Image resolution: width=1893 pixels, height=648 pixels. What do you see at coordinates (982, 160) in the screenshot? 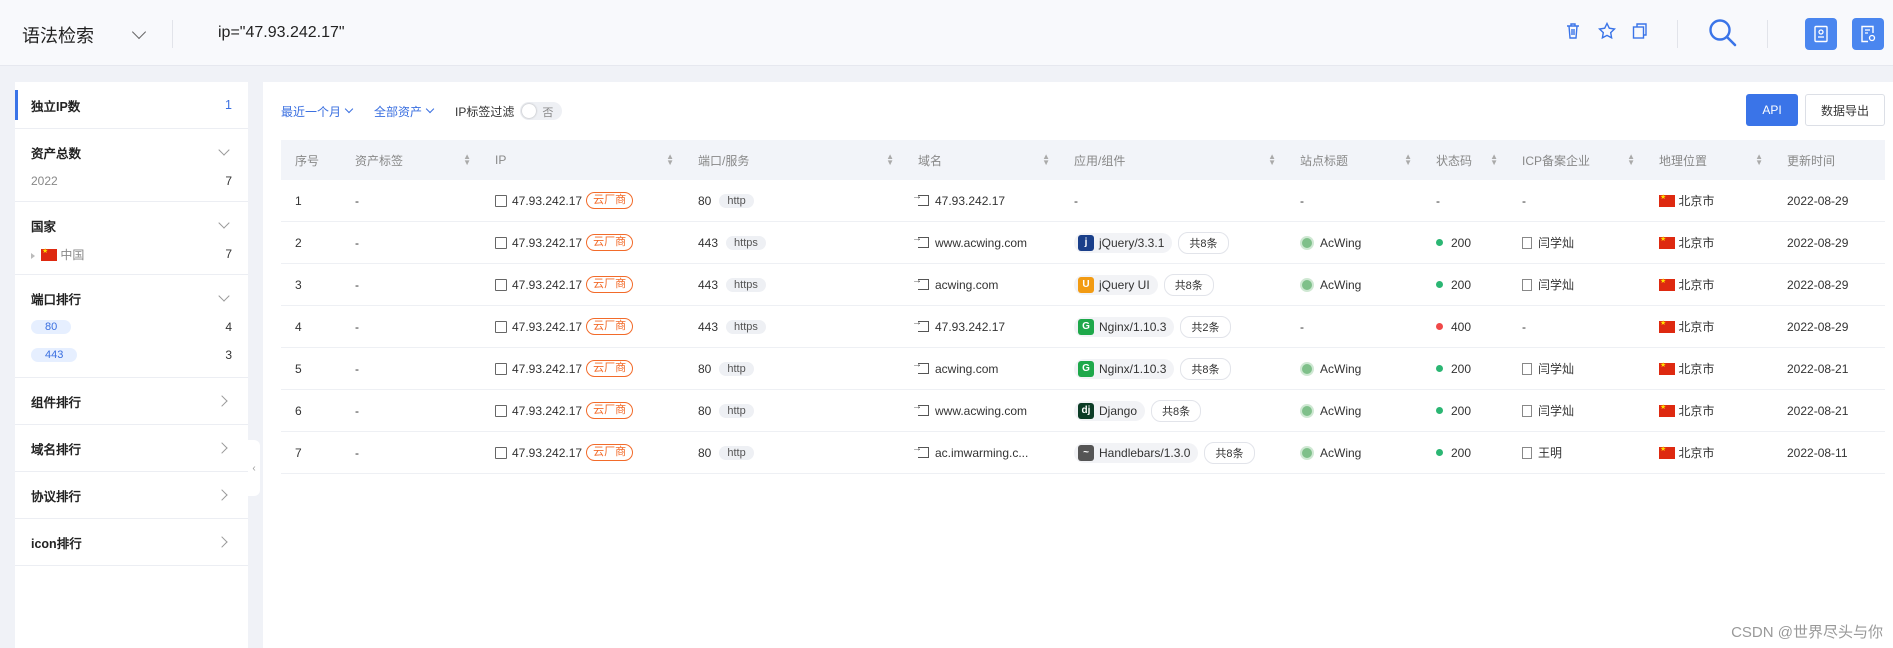
I see `header-col-domain: 域名 ▲ ▼` at bounding box center [982, 160].